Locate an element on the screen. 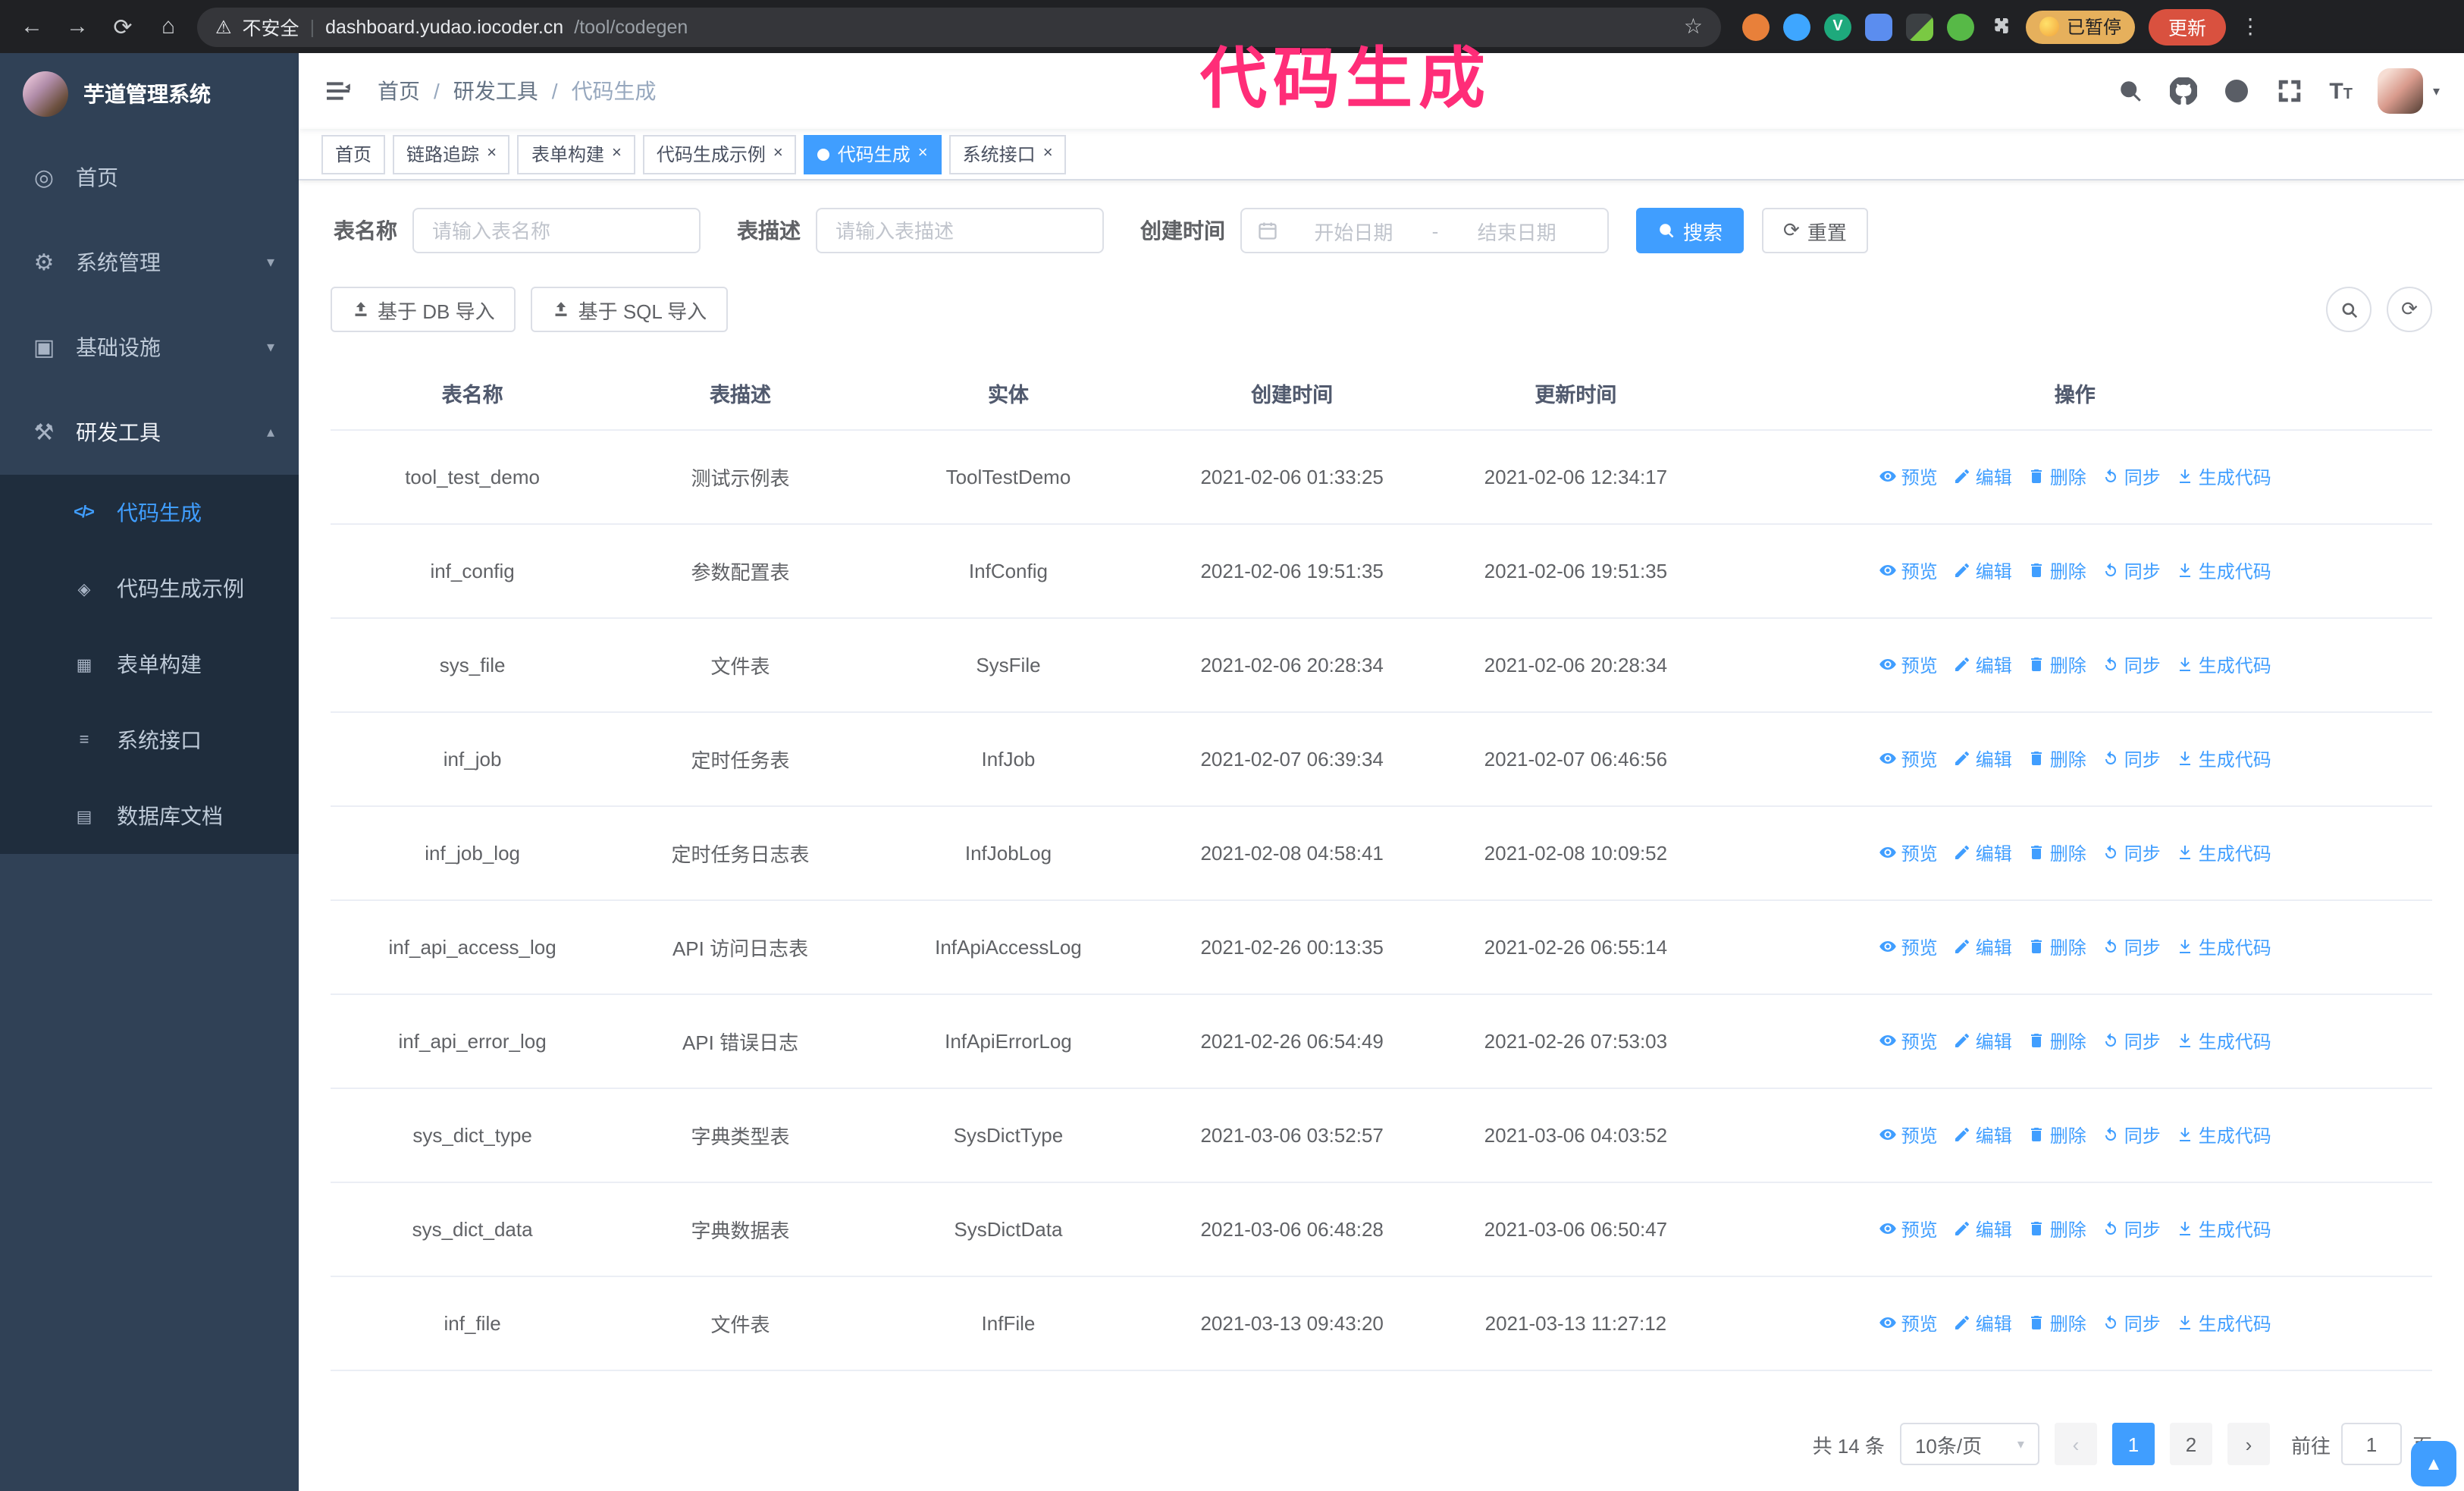 The width and height of the screenshot is (2464, 1491). import-sql-button: 基于 SQL 导入 is located at coordinates (630, 309).